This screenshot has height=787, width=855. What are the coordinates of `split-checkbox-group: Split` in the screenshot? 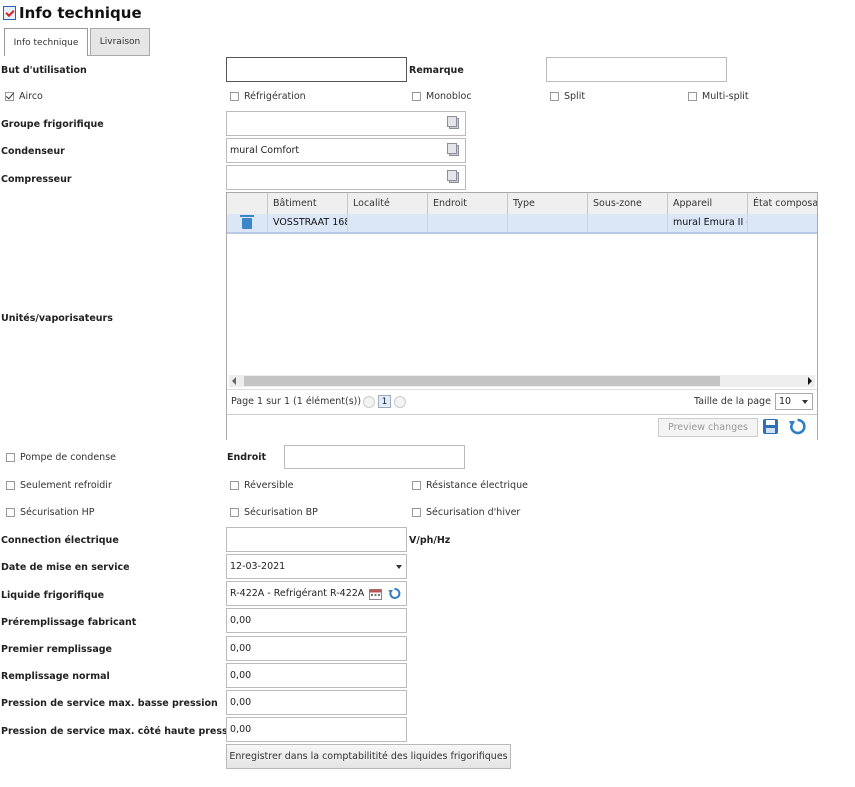 It's located at (567, 96).